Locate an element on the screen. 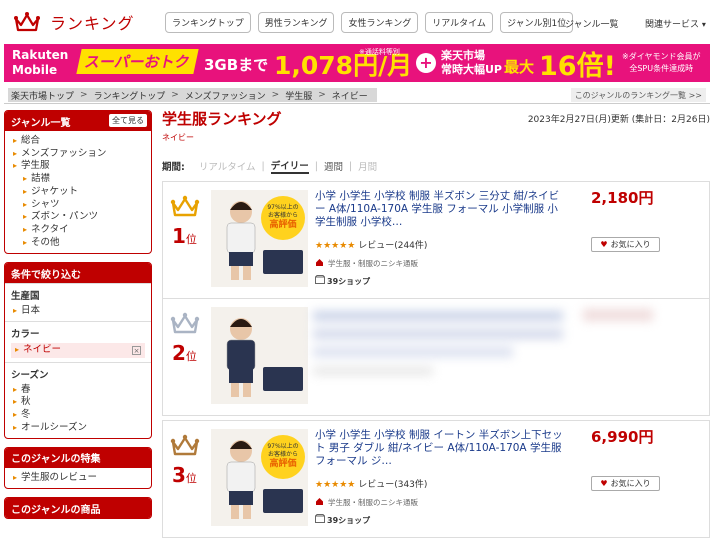 Image resolution: width=714 pixels, height=538 pixels. genre-item: ▸ ジャケット is located at coordinates (78, 192).